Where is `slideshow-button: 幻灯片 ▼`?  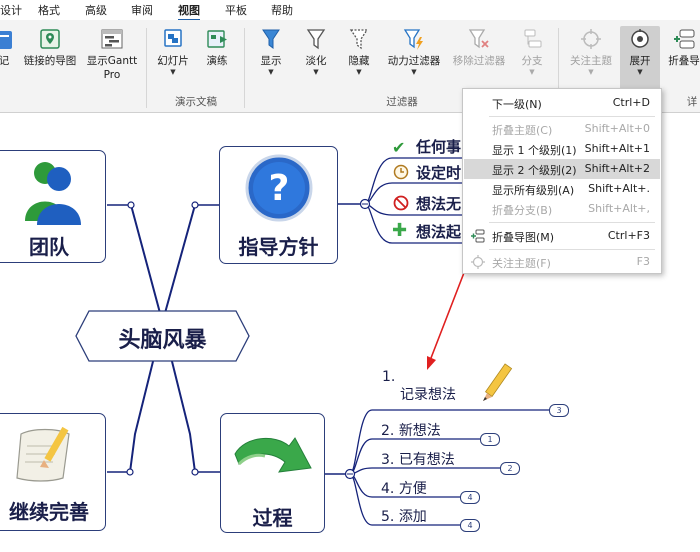
slideshow-button: 幻灯片 ▼ is located at coordinates (173, 51).